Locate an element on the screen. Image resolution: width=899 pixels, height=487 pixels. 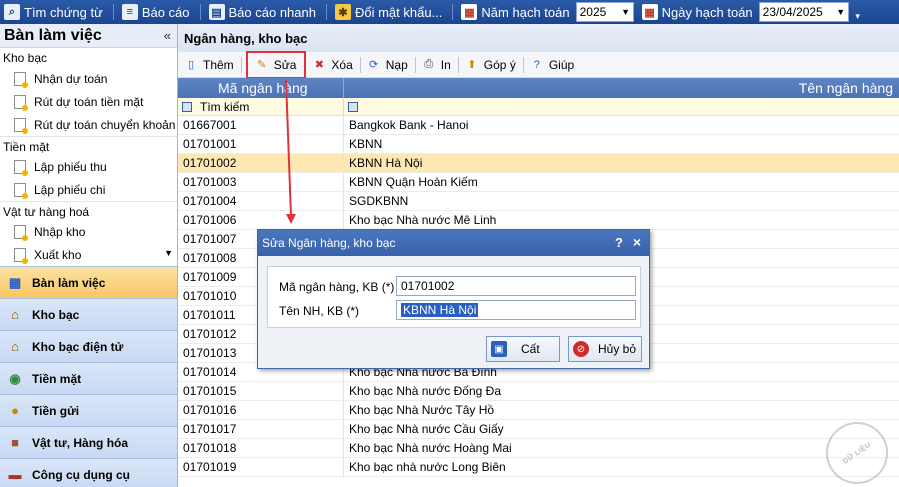
task-stock-out: Xuất kho is located at coordinates (88, 254).